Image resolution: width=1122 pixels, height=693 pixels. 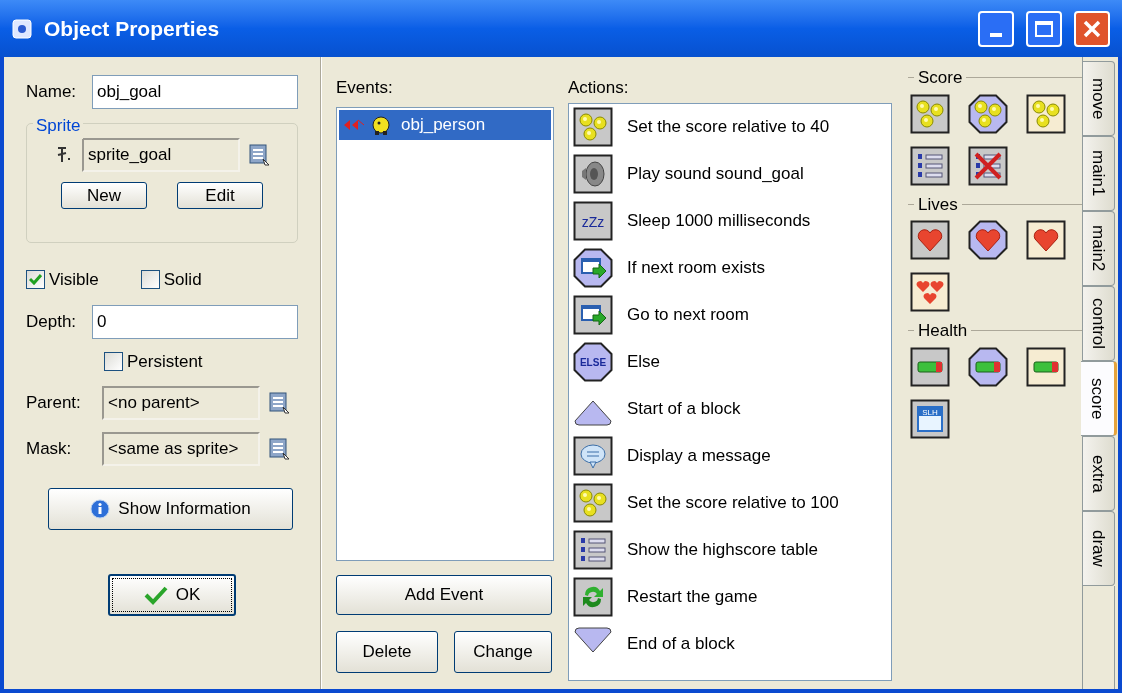 I want to click on section-title: Health, so click(x=943, y=331).